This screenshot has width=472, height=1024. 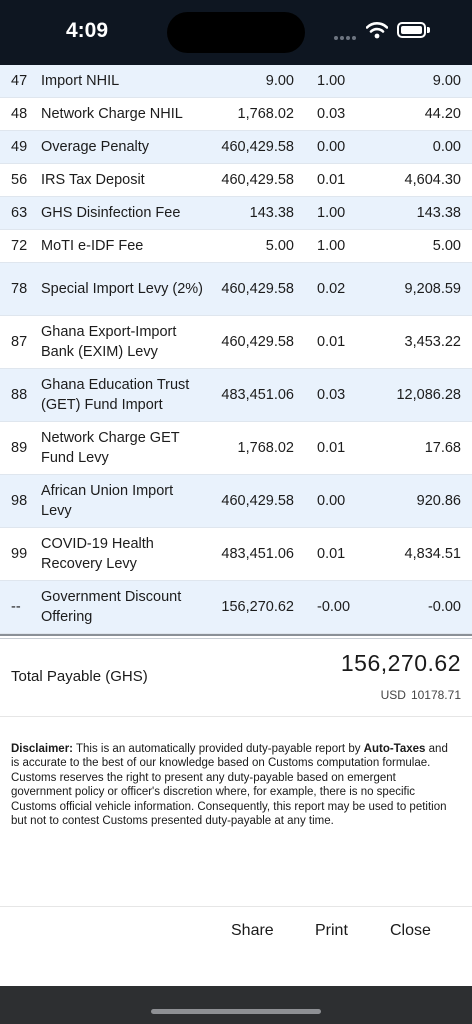 I want to click on total-payable-label: Total Payable (GHS), so click(x=79, y=676).